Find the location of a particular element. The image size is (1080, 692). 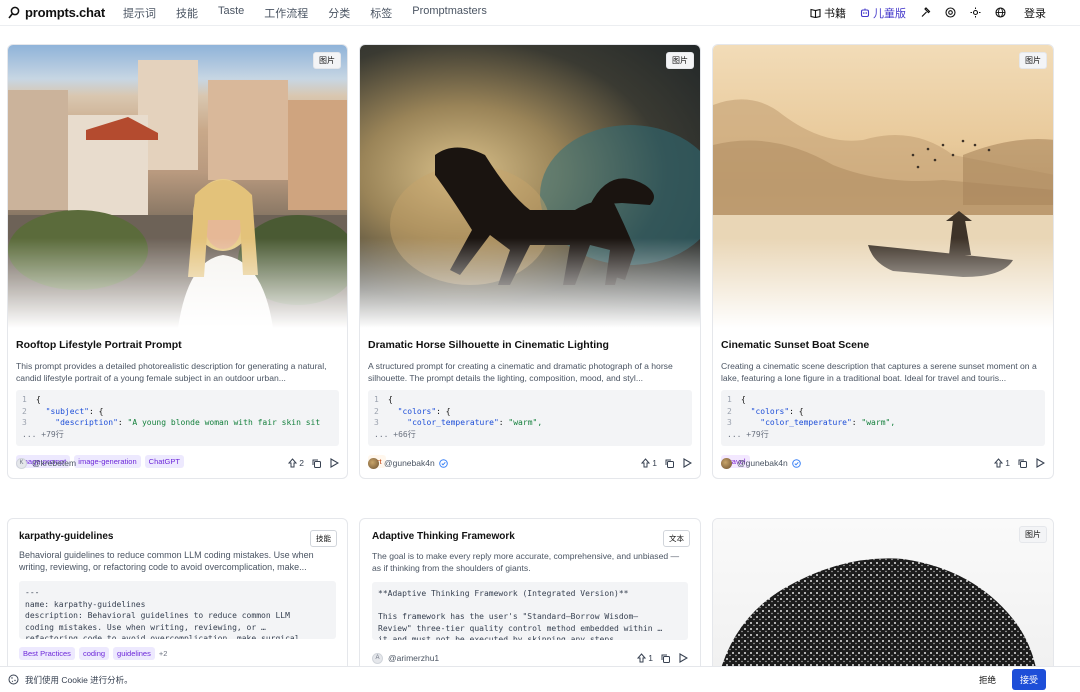

tag: Best Practices is located at coordinates (47, 653).